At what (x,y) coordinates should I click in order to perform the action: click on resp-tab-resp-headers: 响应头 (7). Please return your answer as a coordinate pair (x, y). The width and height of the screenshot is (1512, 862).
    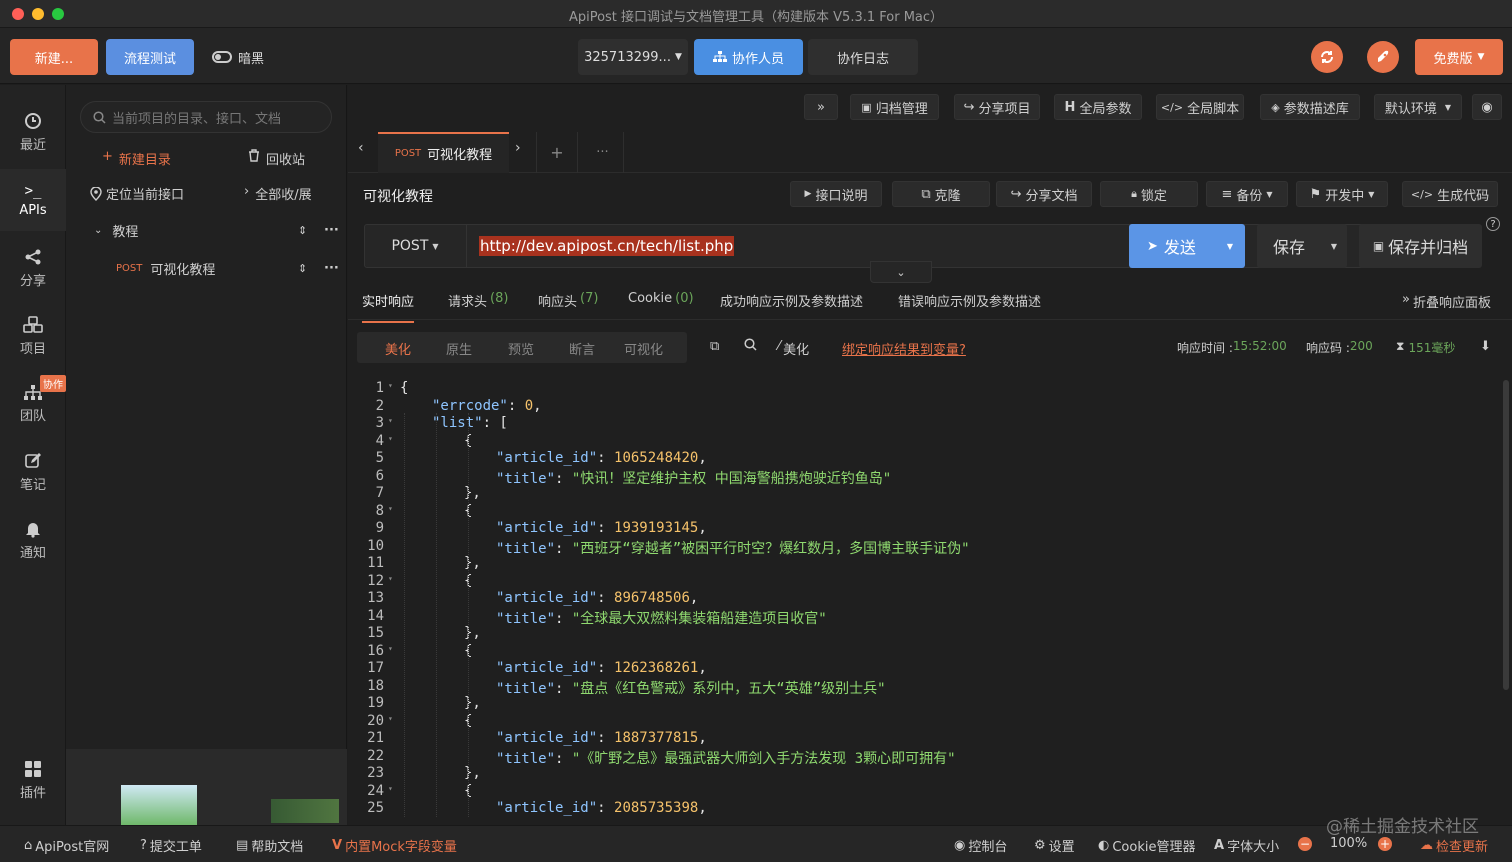
    Looking at the image, I should click on (568, 300).